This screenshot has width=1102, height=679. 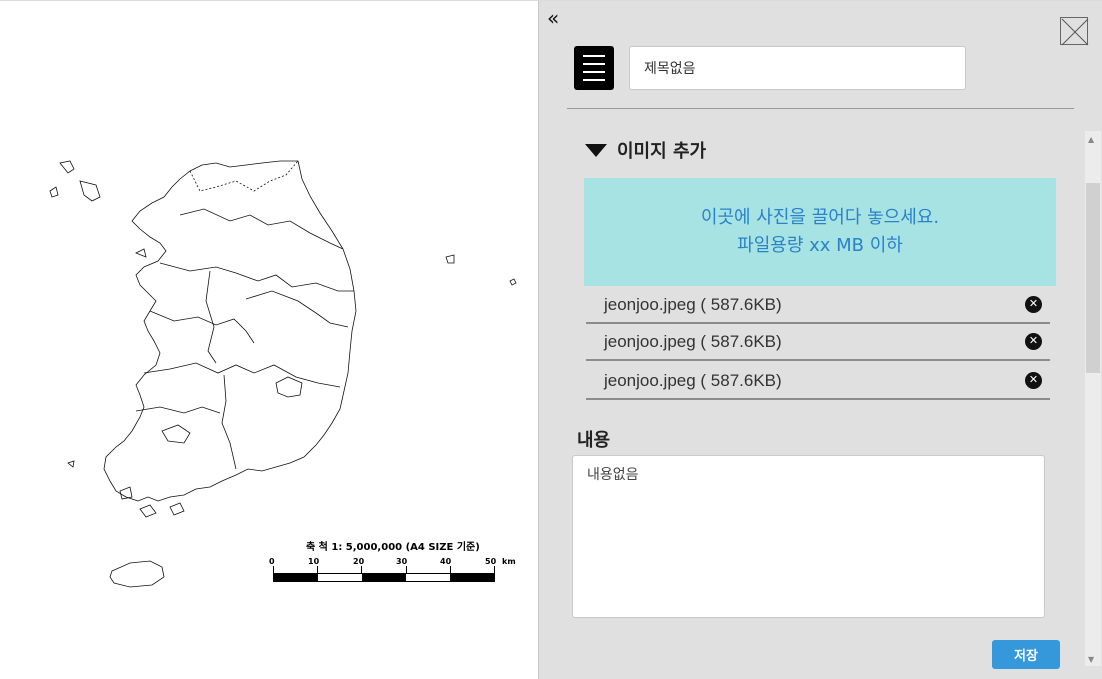 I want to click on collapse-panel-icon: «, so click(x=553, y=18).